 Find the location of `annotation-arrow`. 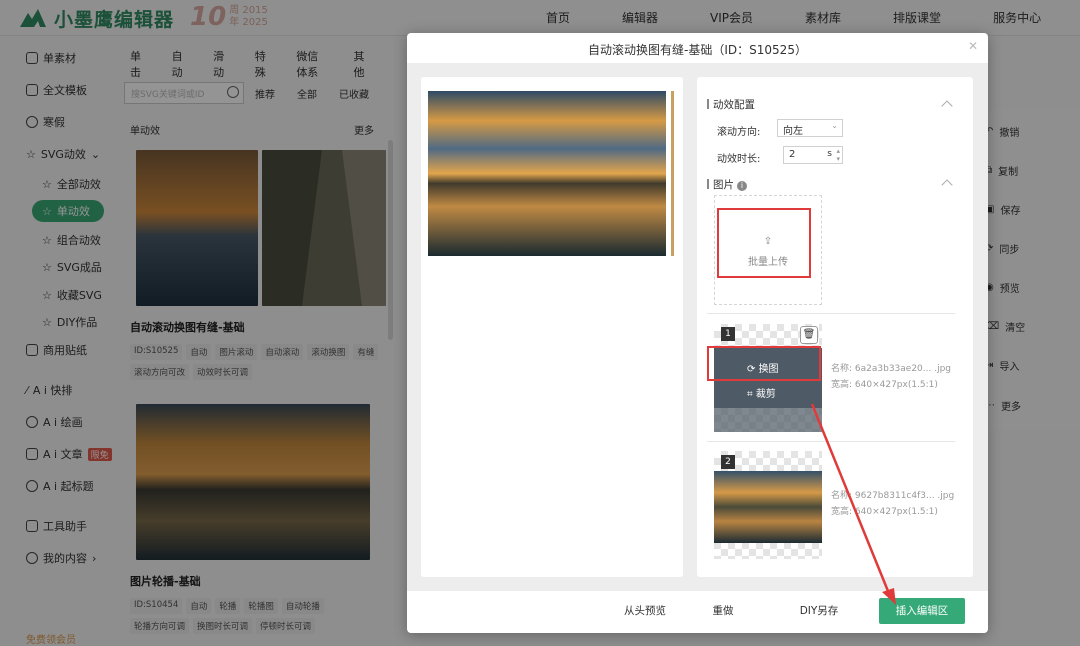

annotation-arrow is located at coordinates (853, 504).